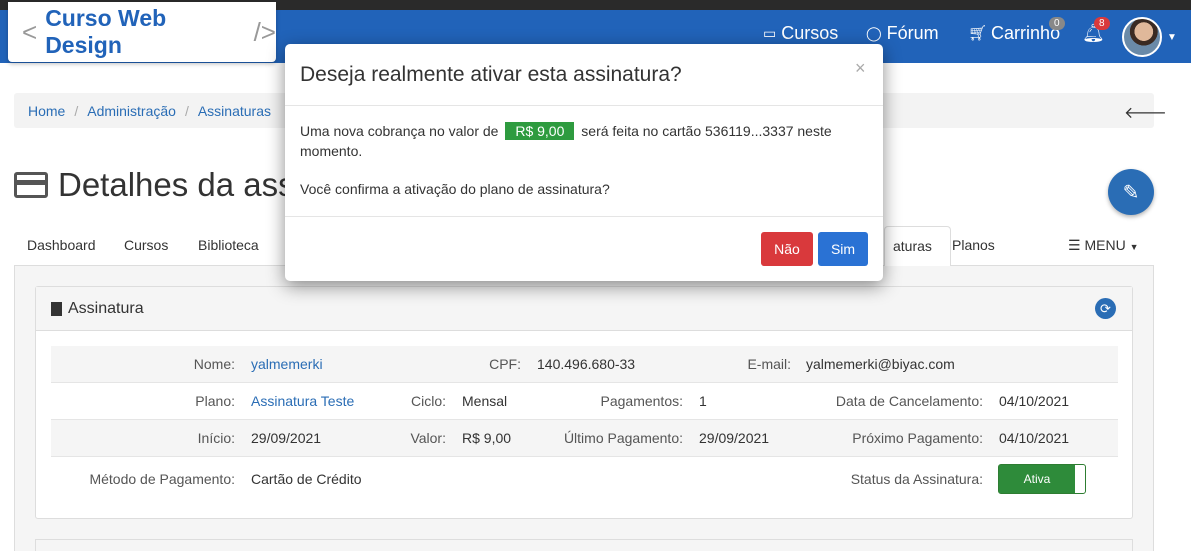 The height and width of the screenshot is (551, 1191). I want to click on modal-title: Deseja realmente ativar esta assinatura?, so click(491, 74).